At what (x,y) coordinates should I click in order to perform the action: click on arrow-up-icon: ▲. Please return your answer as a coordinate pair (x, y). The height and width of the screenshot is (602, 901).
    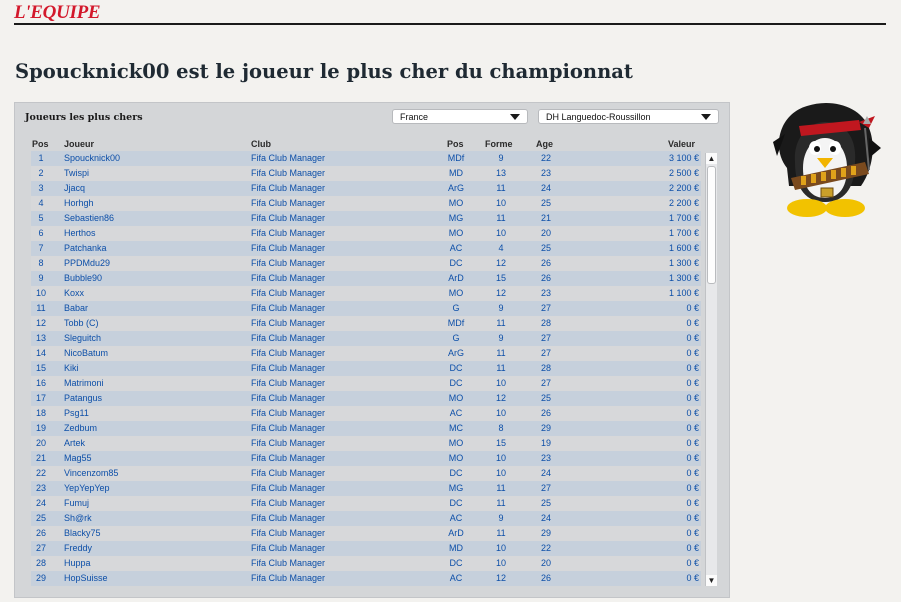
    Looking at the image, I should click on (711, 158).